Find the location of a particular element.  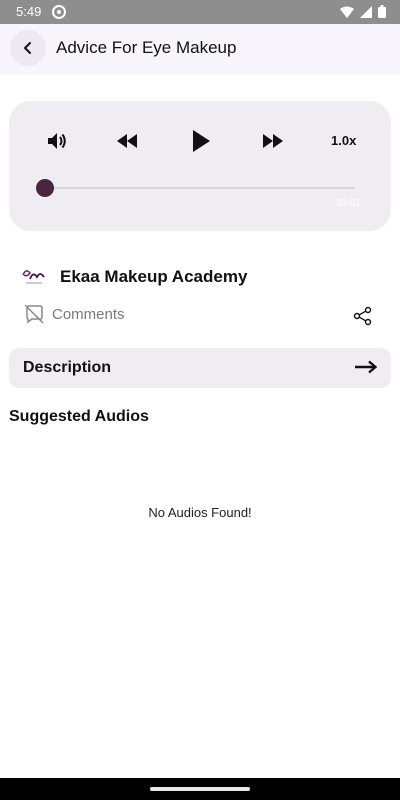

home-gesture-handle is located at coordinates (200, 789).